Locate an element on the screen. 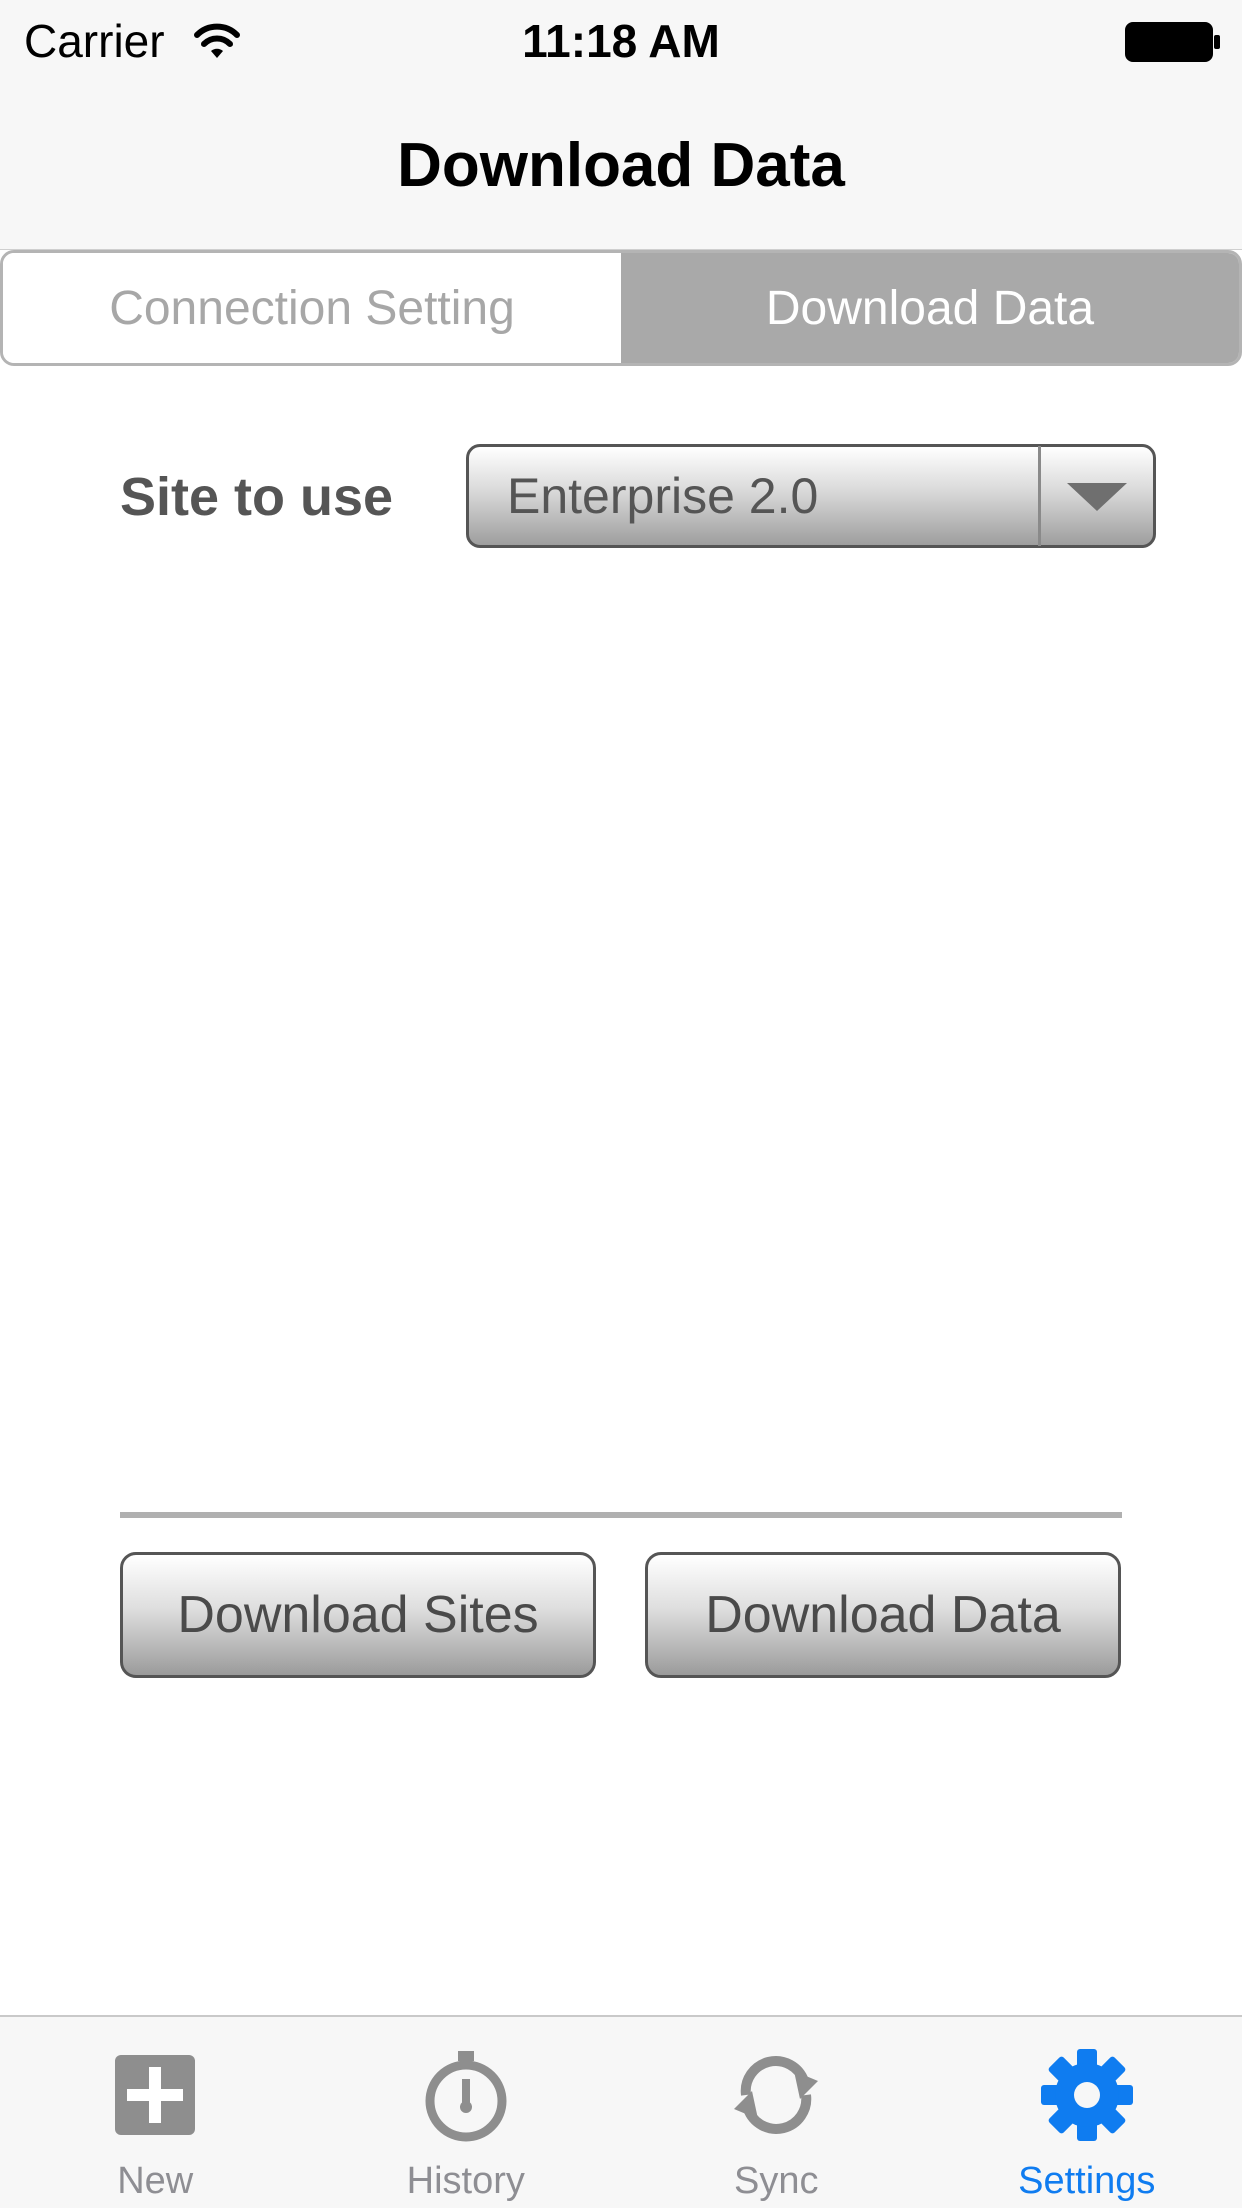  divider-line is located at coordinates (621, 1515).